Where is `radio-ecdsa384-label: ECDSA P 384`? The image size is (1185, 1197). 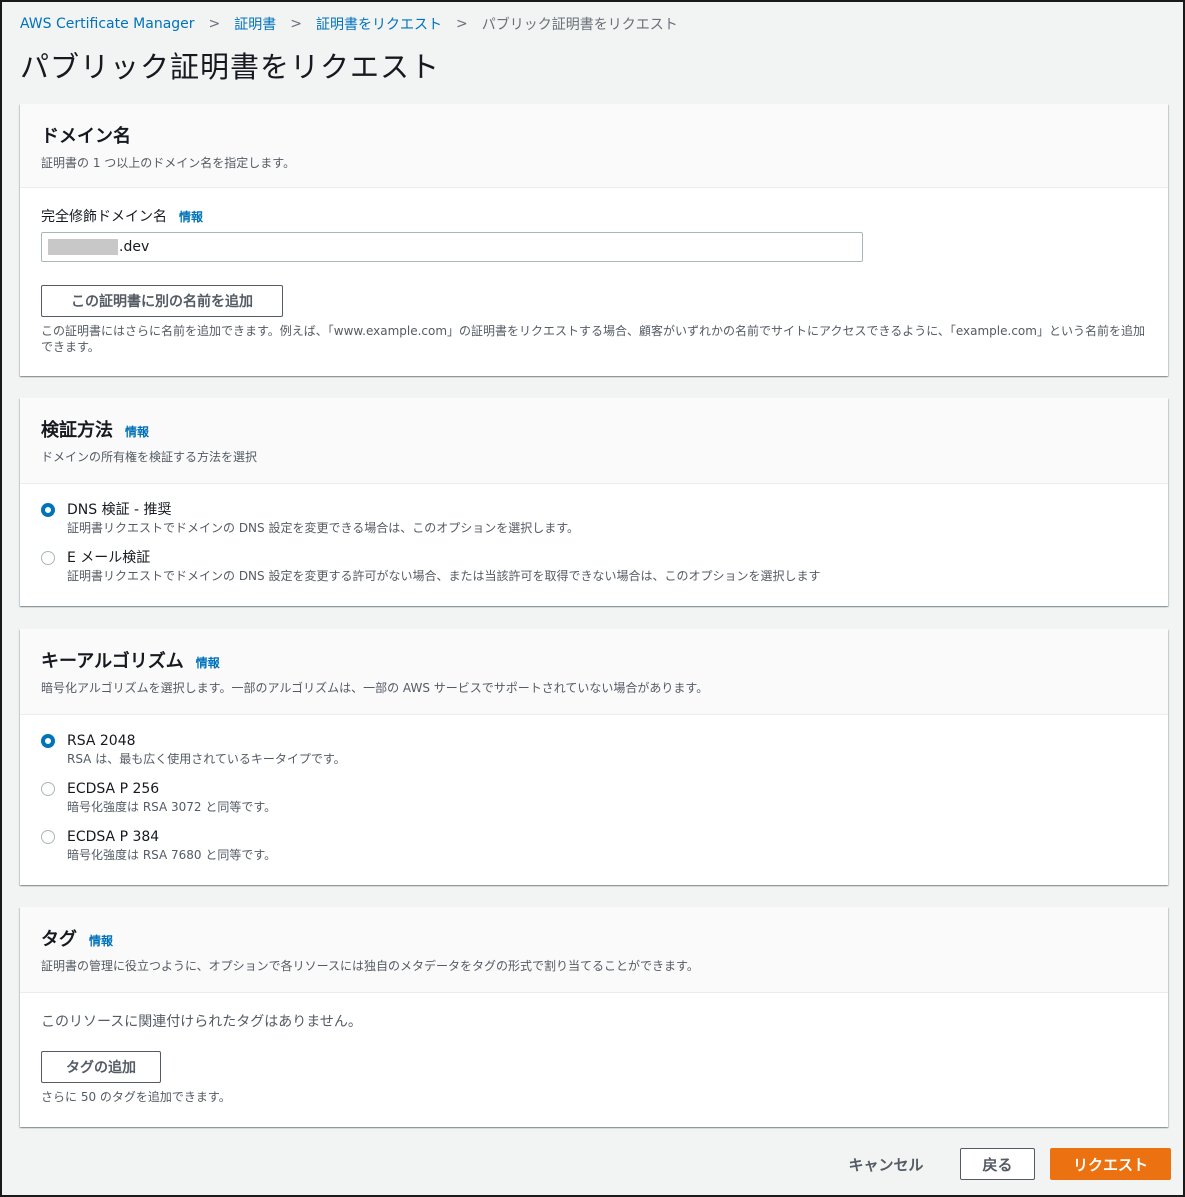
radio-ecdsa384-label: ECDSA P 384 is located at coordinates (113, 837).